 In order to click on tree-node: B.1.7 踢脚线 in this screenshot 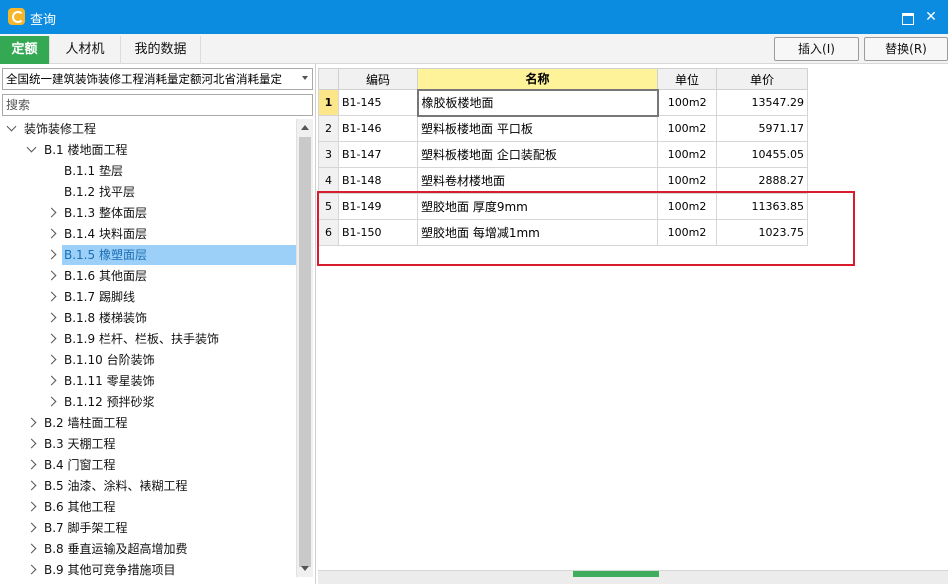, I will do `click(90, 297)`.